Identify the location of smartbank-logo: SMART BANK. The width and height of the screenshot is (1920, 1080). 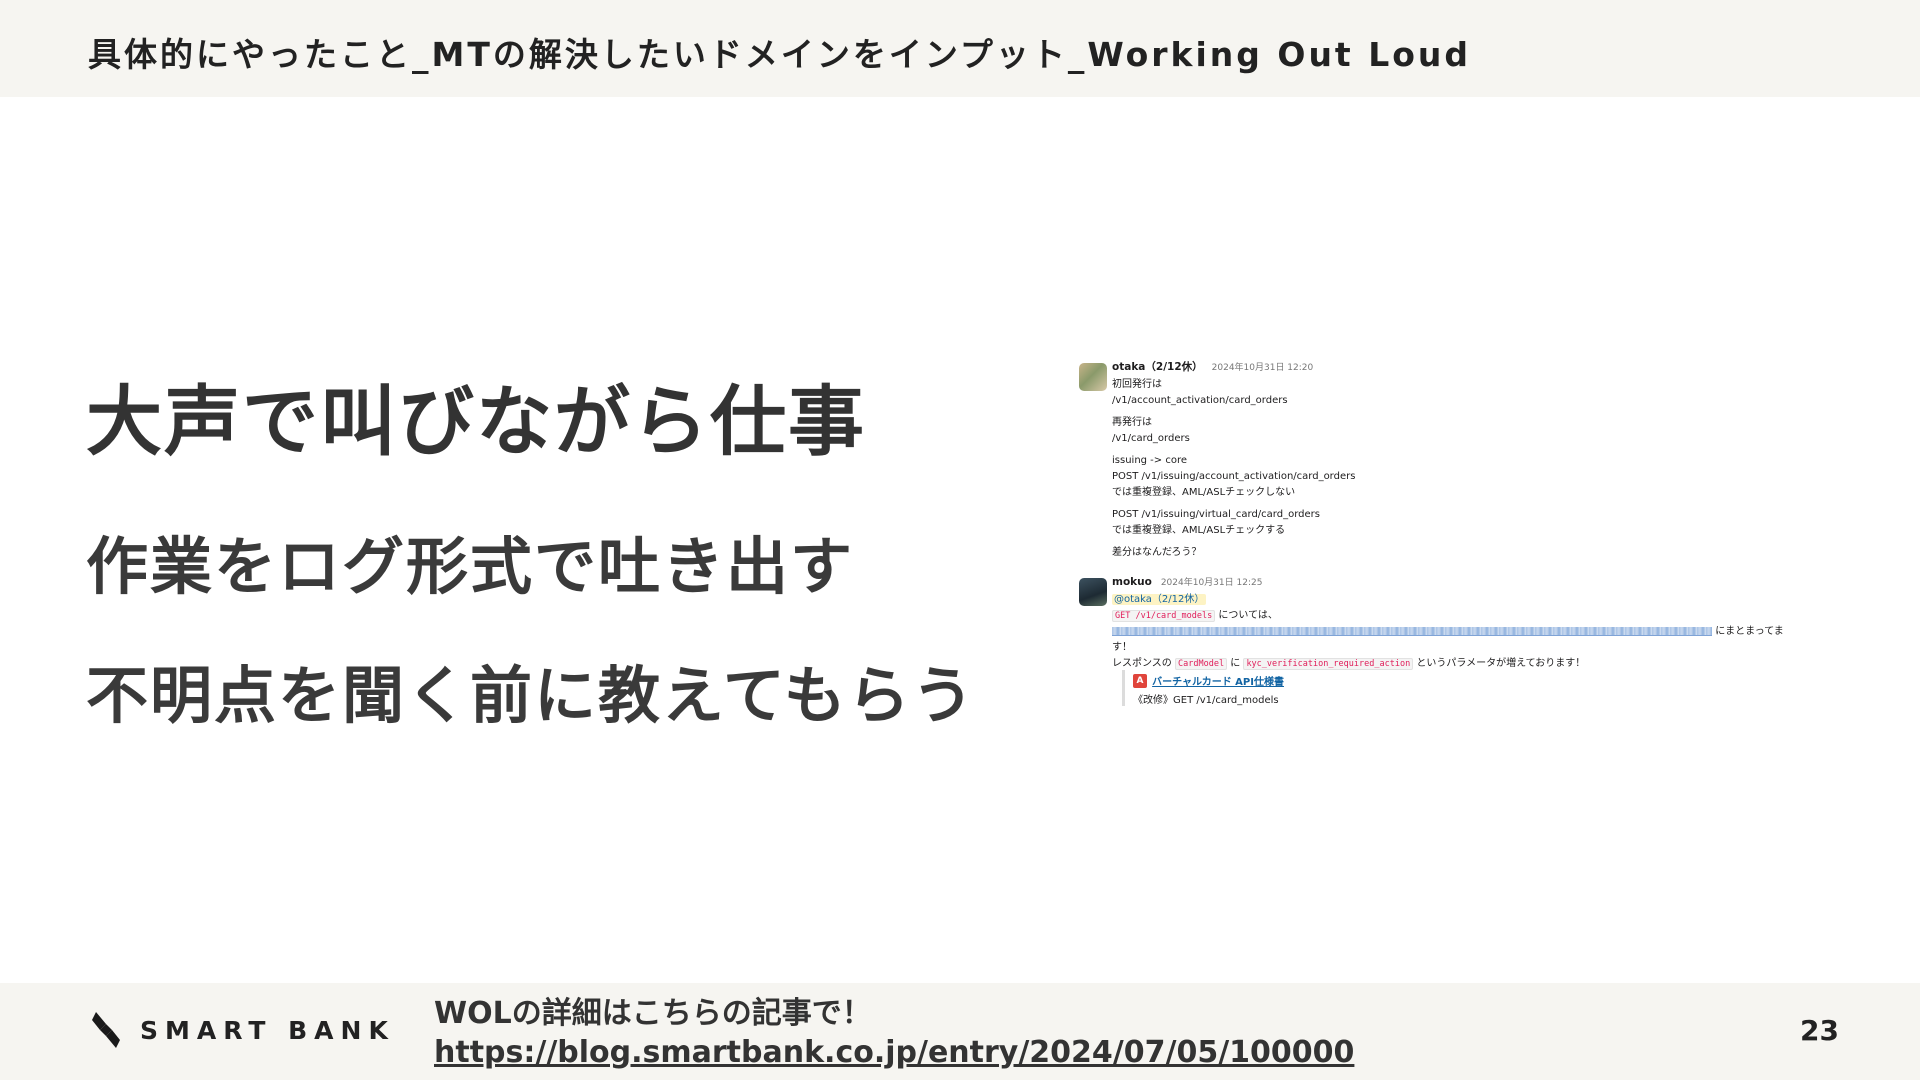
(242, 1030).